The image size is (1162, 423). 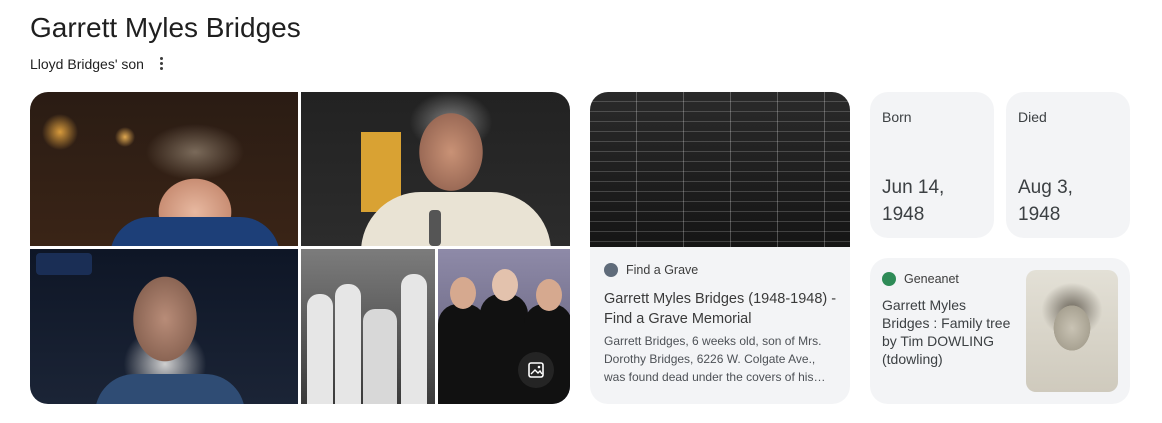 I want to click on image-tile-jeff-bridges-comic-con, so click(x=435, y=169).